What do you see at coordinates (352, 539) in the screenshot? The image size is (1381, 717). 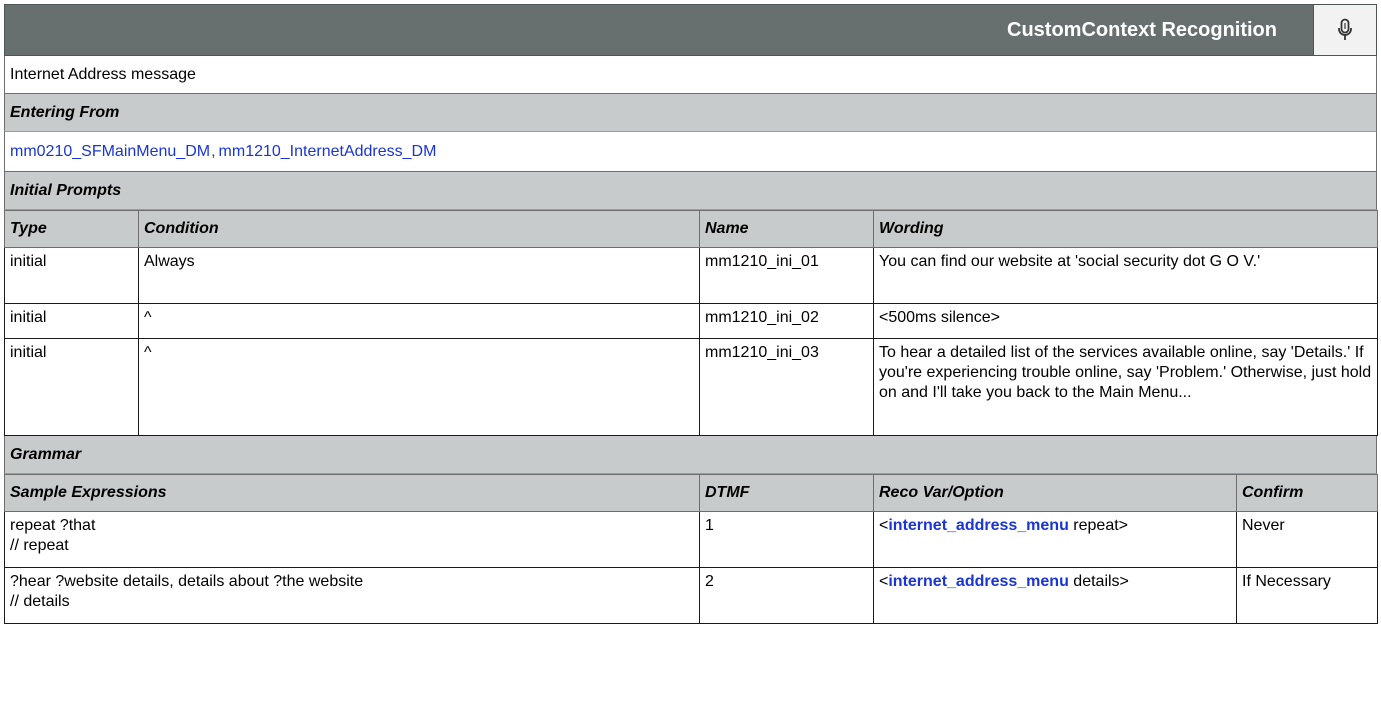 I see `sample-expression: repeat ?that // repeat` at bounding box center [352, 539].